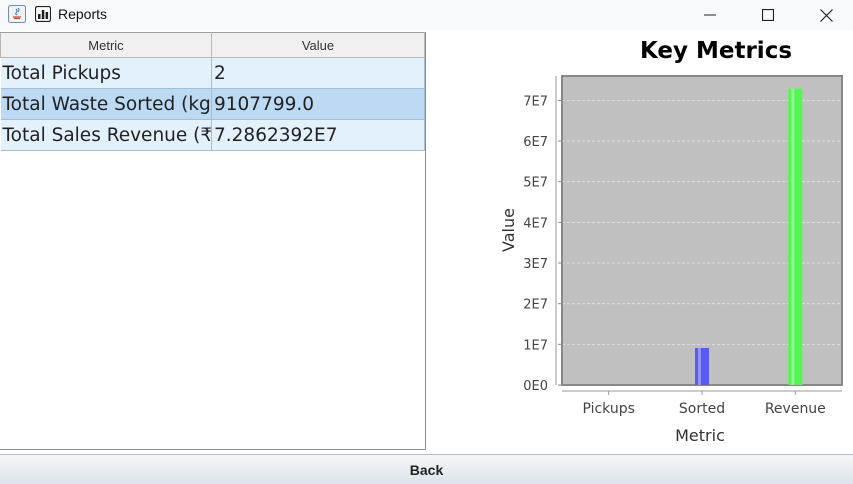 The width and height of the screenshot is (853, 484). Describe the element at coordinates (43, 14) in the screenshot. I see `chart-icon` at that location.